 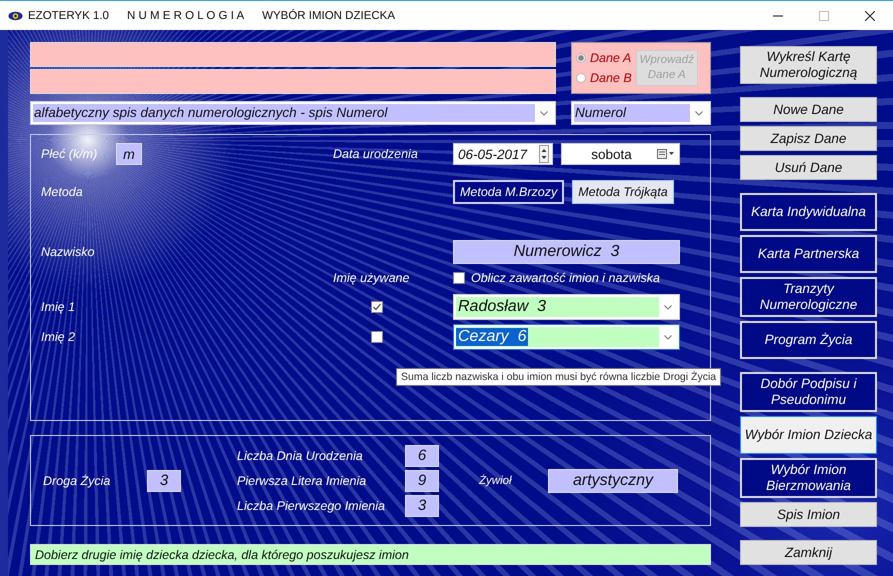 I want to click on name-dropdown: Radosław 3, so click(x=566, y=307).